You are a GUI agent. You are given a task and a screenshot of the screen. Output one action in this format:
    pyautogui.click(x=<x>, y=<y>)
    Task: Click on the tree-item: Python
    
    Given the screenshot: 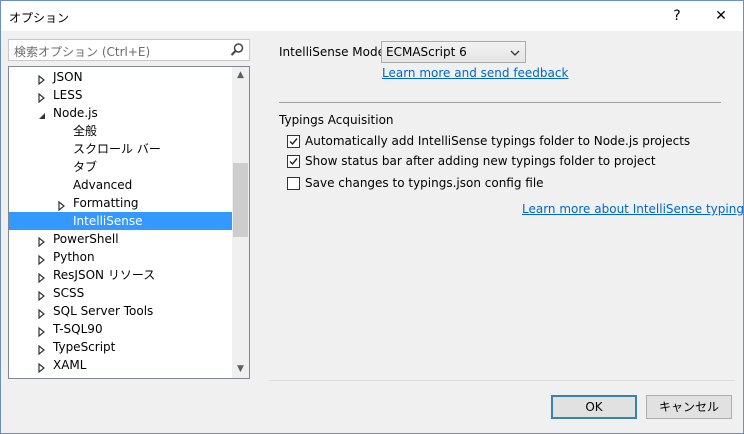 What is the action you would take?
    pyautogui.click(x=121, y=257)
    